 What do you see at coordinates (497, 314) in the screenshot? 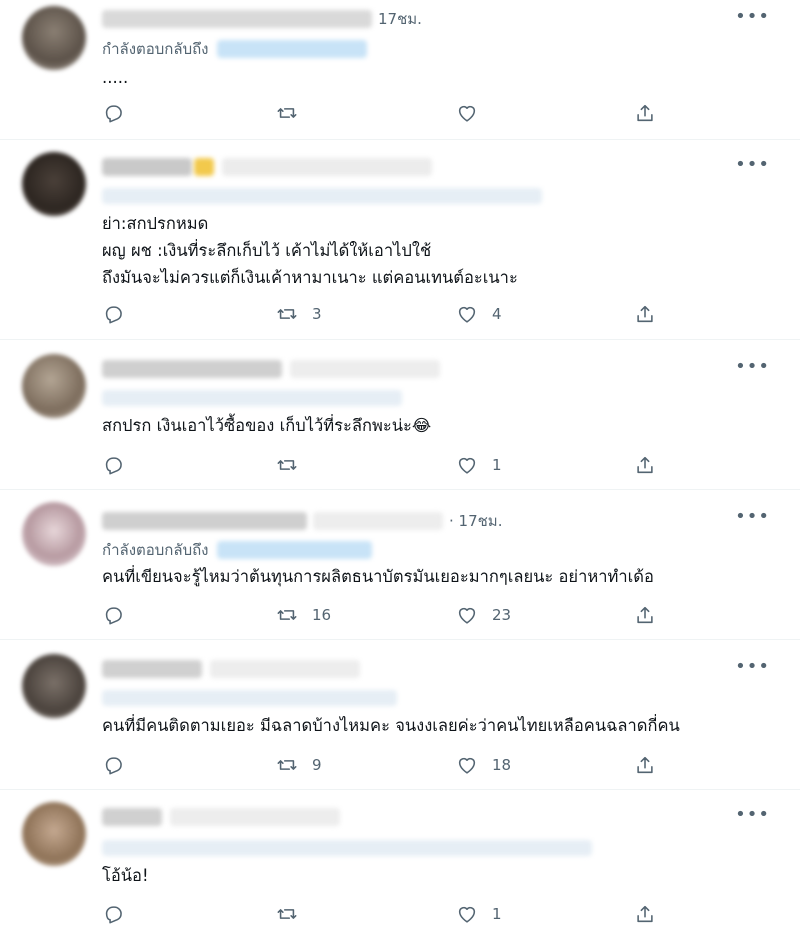
I see `like-count: 4` at bounding box center [497, 314].